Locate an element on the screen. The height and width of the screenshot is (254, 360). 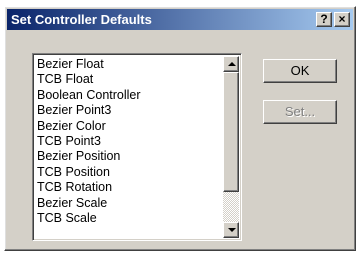
title-bar: Set Controller Defaults ? × is located at coordinates (180, 19).